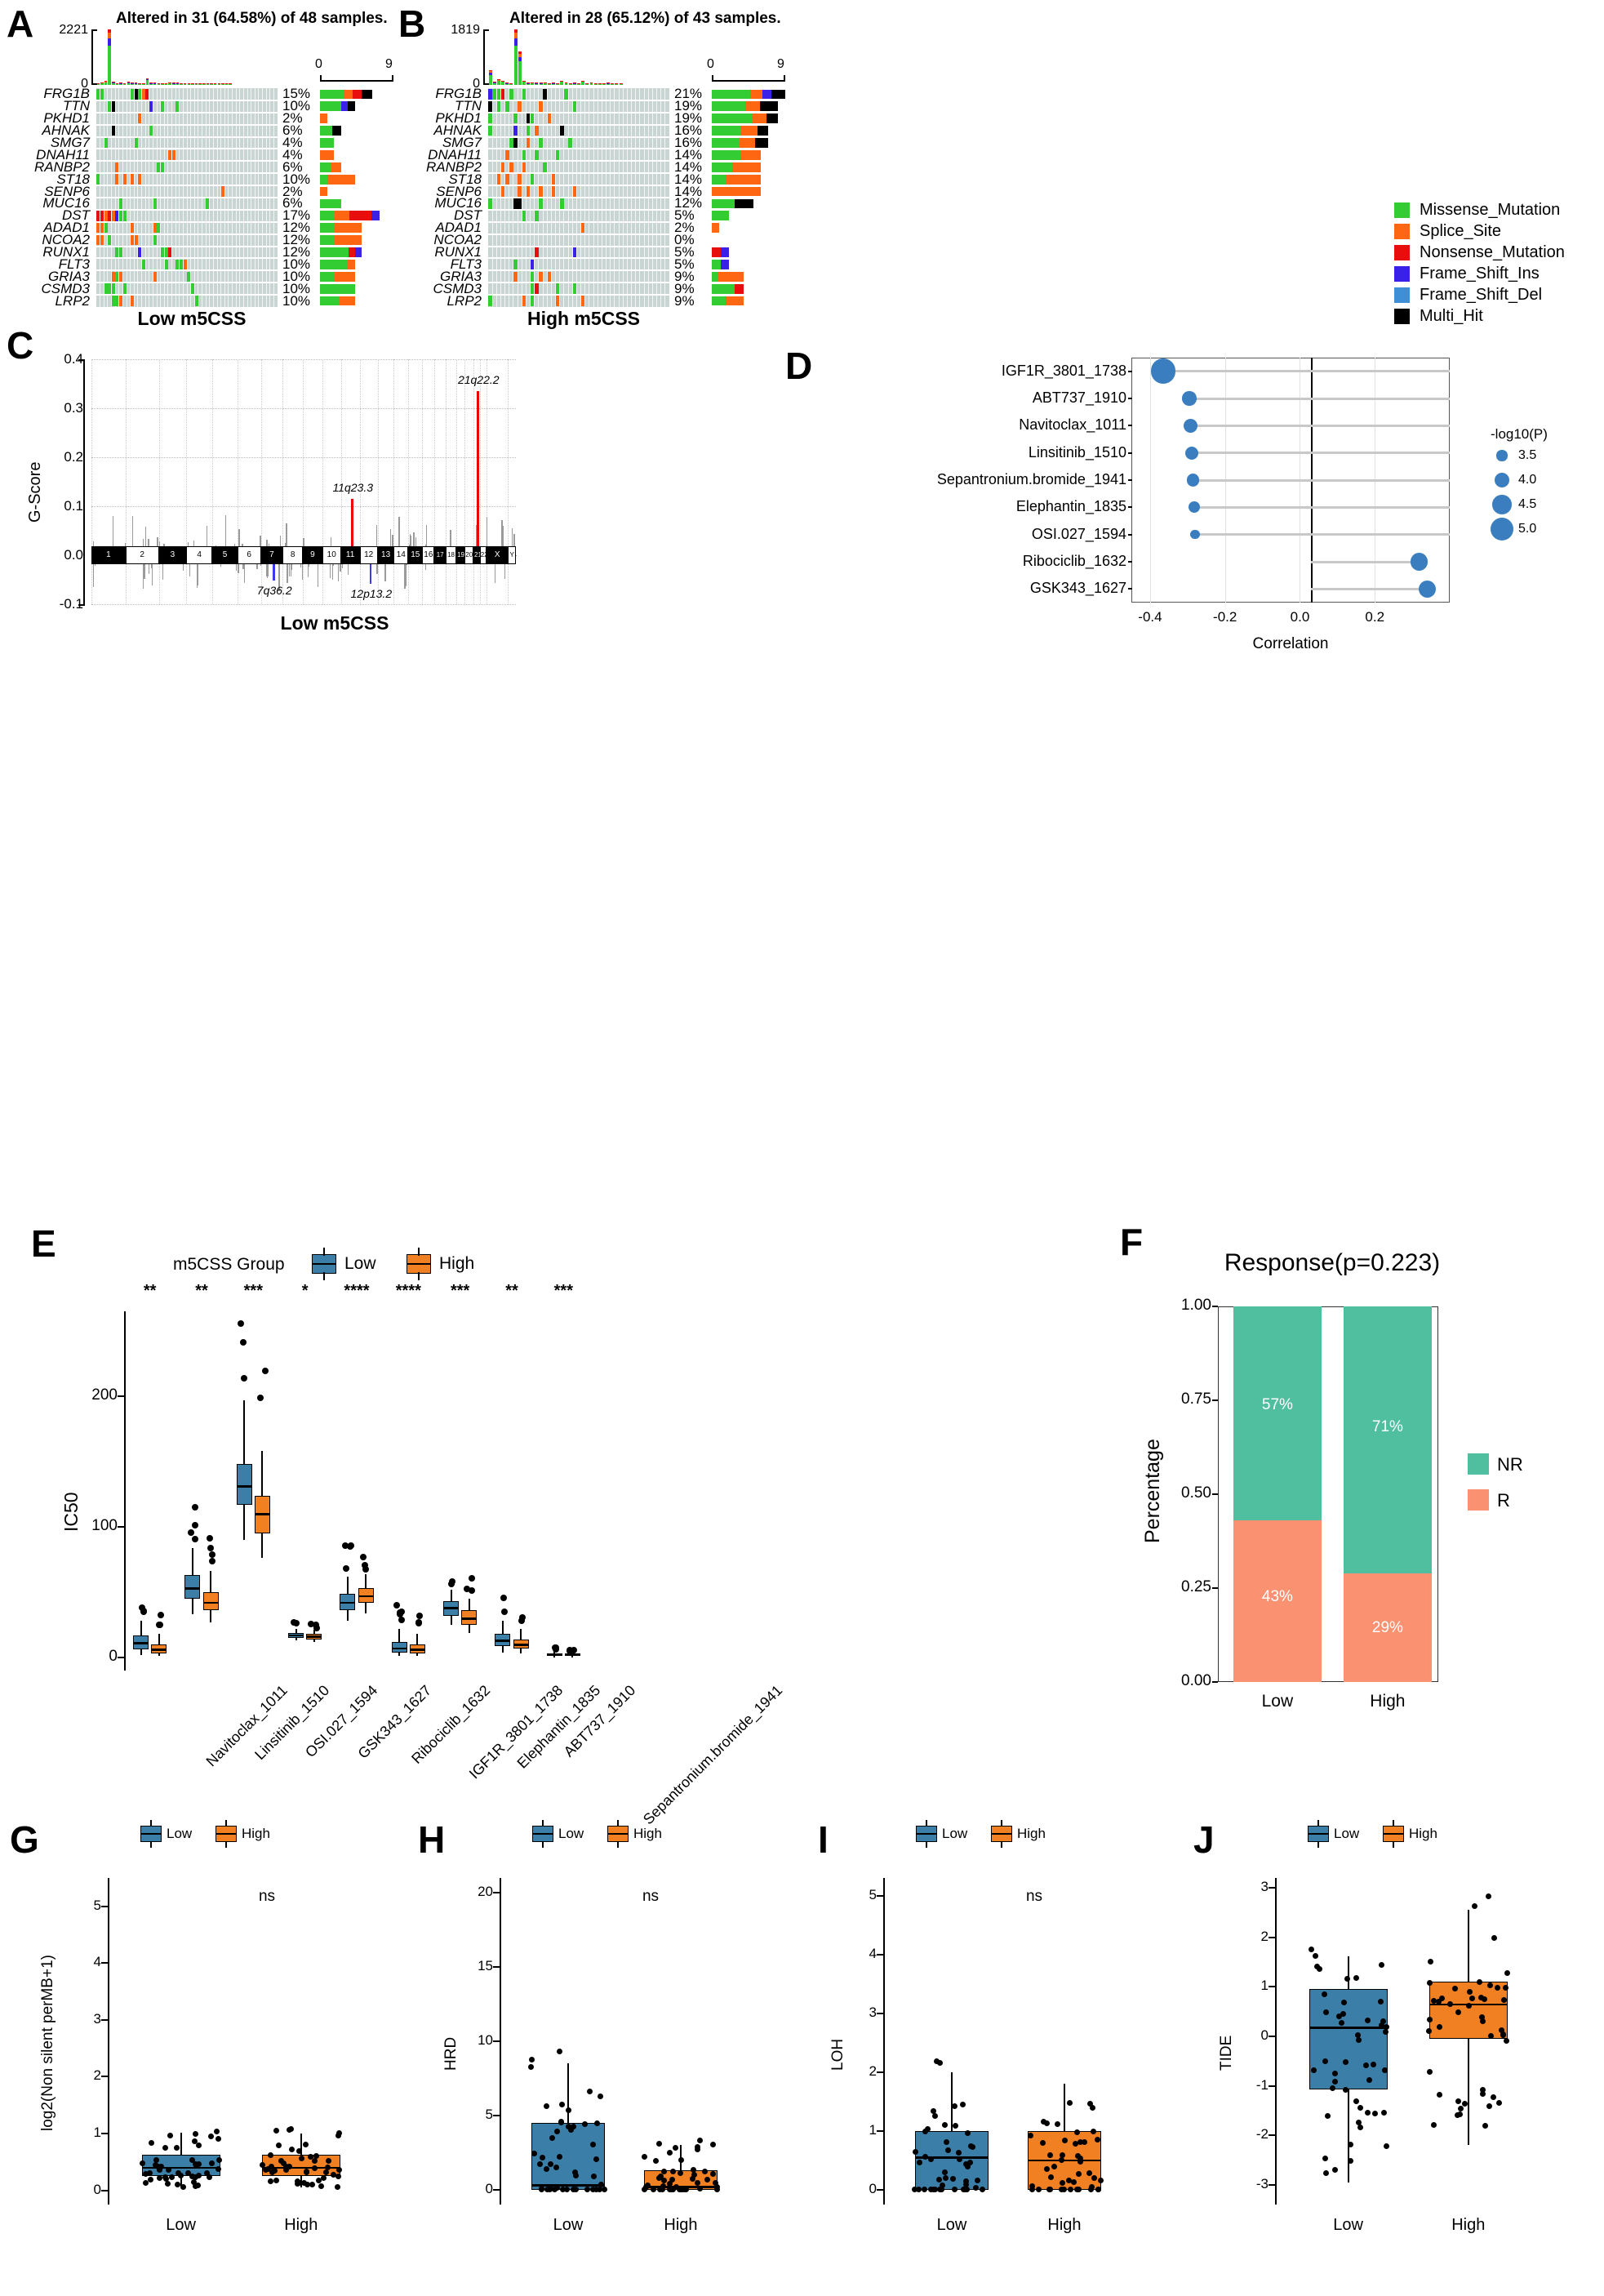 The image size is (1604, 2296). What do you see at coordinates (1072, 425) in the screenshot?
I see `d-drug-label: Navitoclax_1011` at bounding box center [1072, 425].